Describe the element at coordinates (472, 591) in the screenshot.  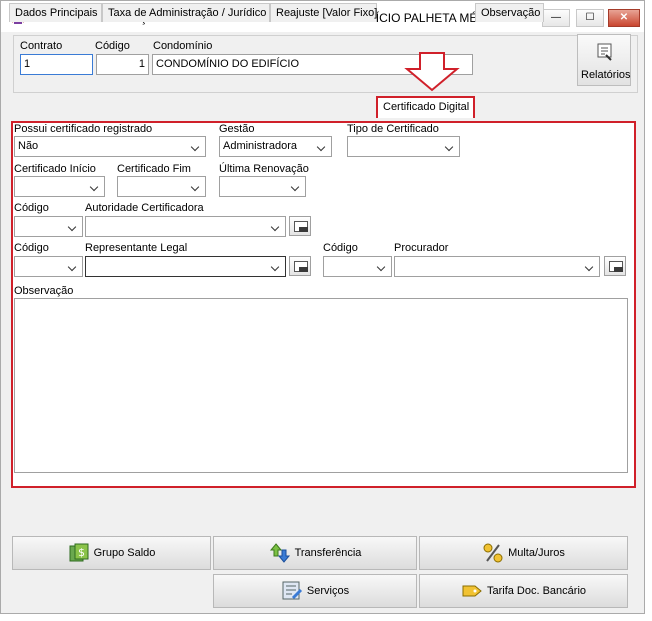
I see `tag-icon` at that location.